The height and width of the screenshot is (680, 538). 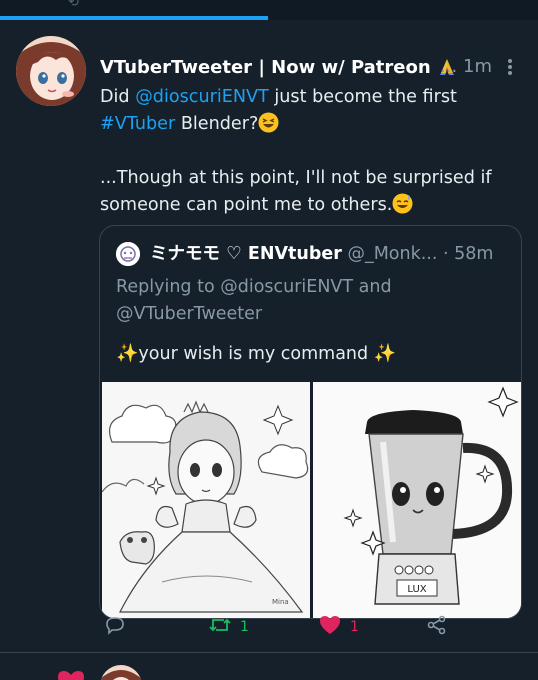 I want to click on replying-line: Replying to @dioscuriENVT and, so click(x=254, y=287).